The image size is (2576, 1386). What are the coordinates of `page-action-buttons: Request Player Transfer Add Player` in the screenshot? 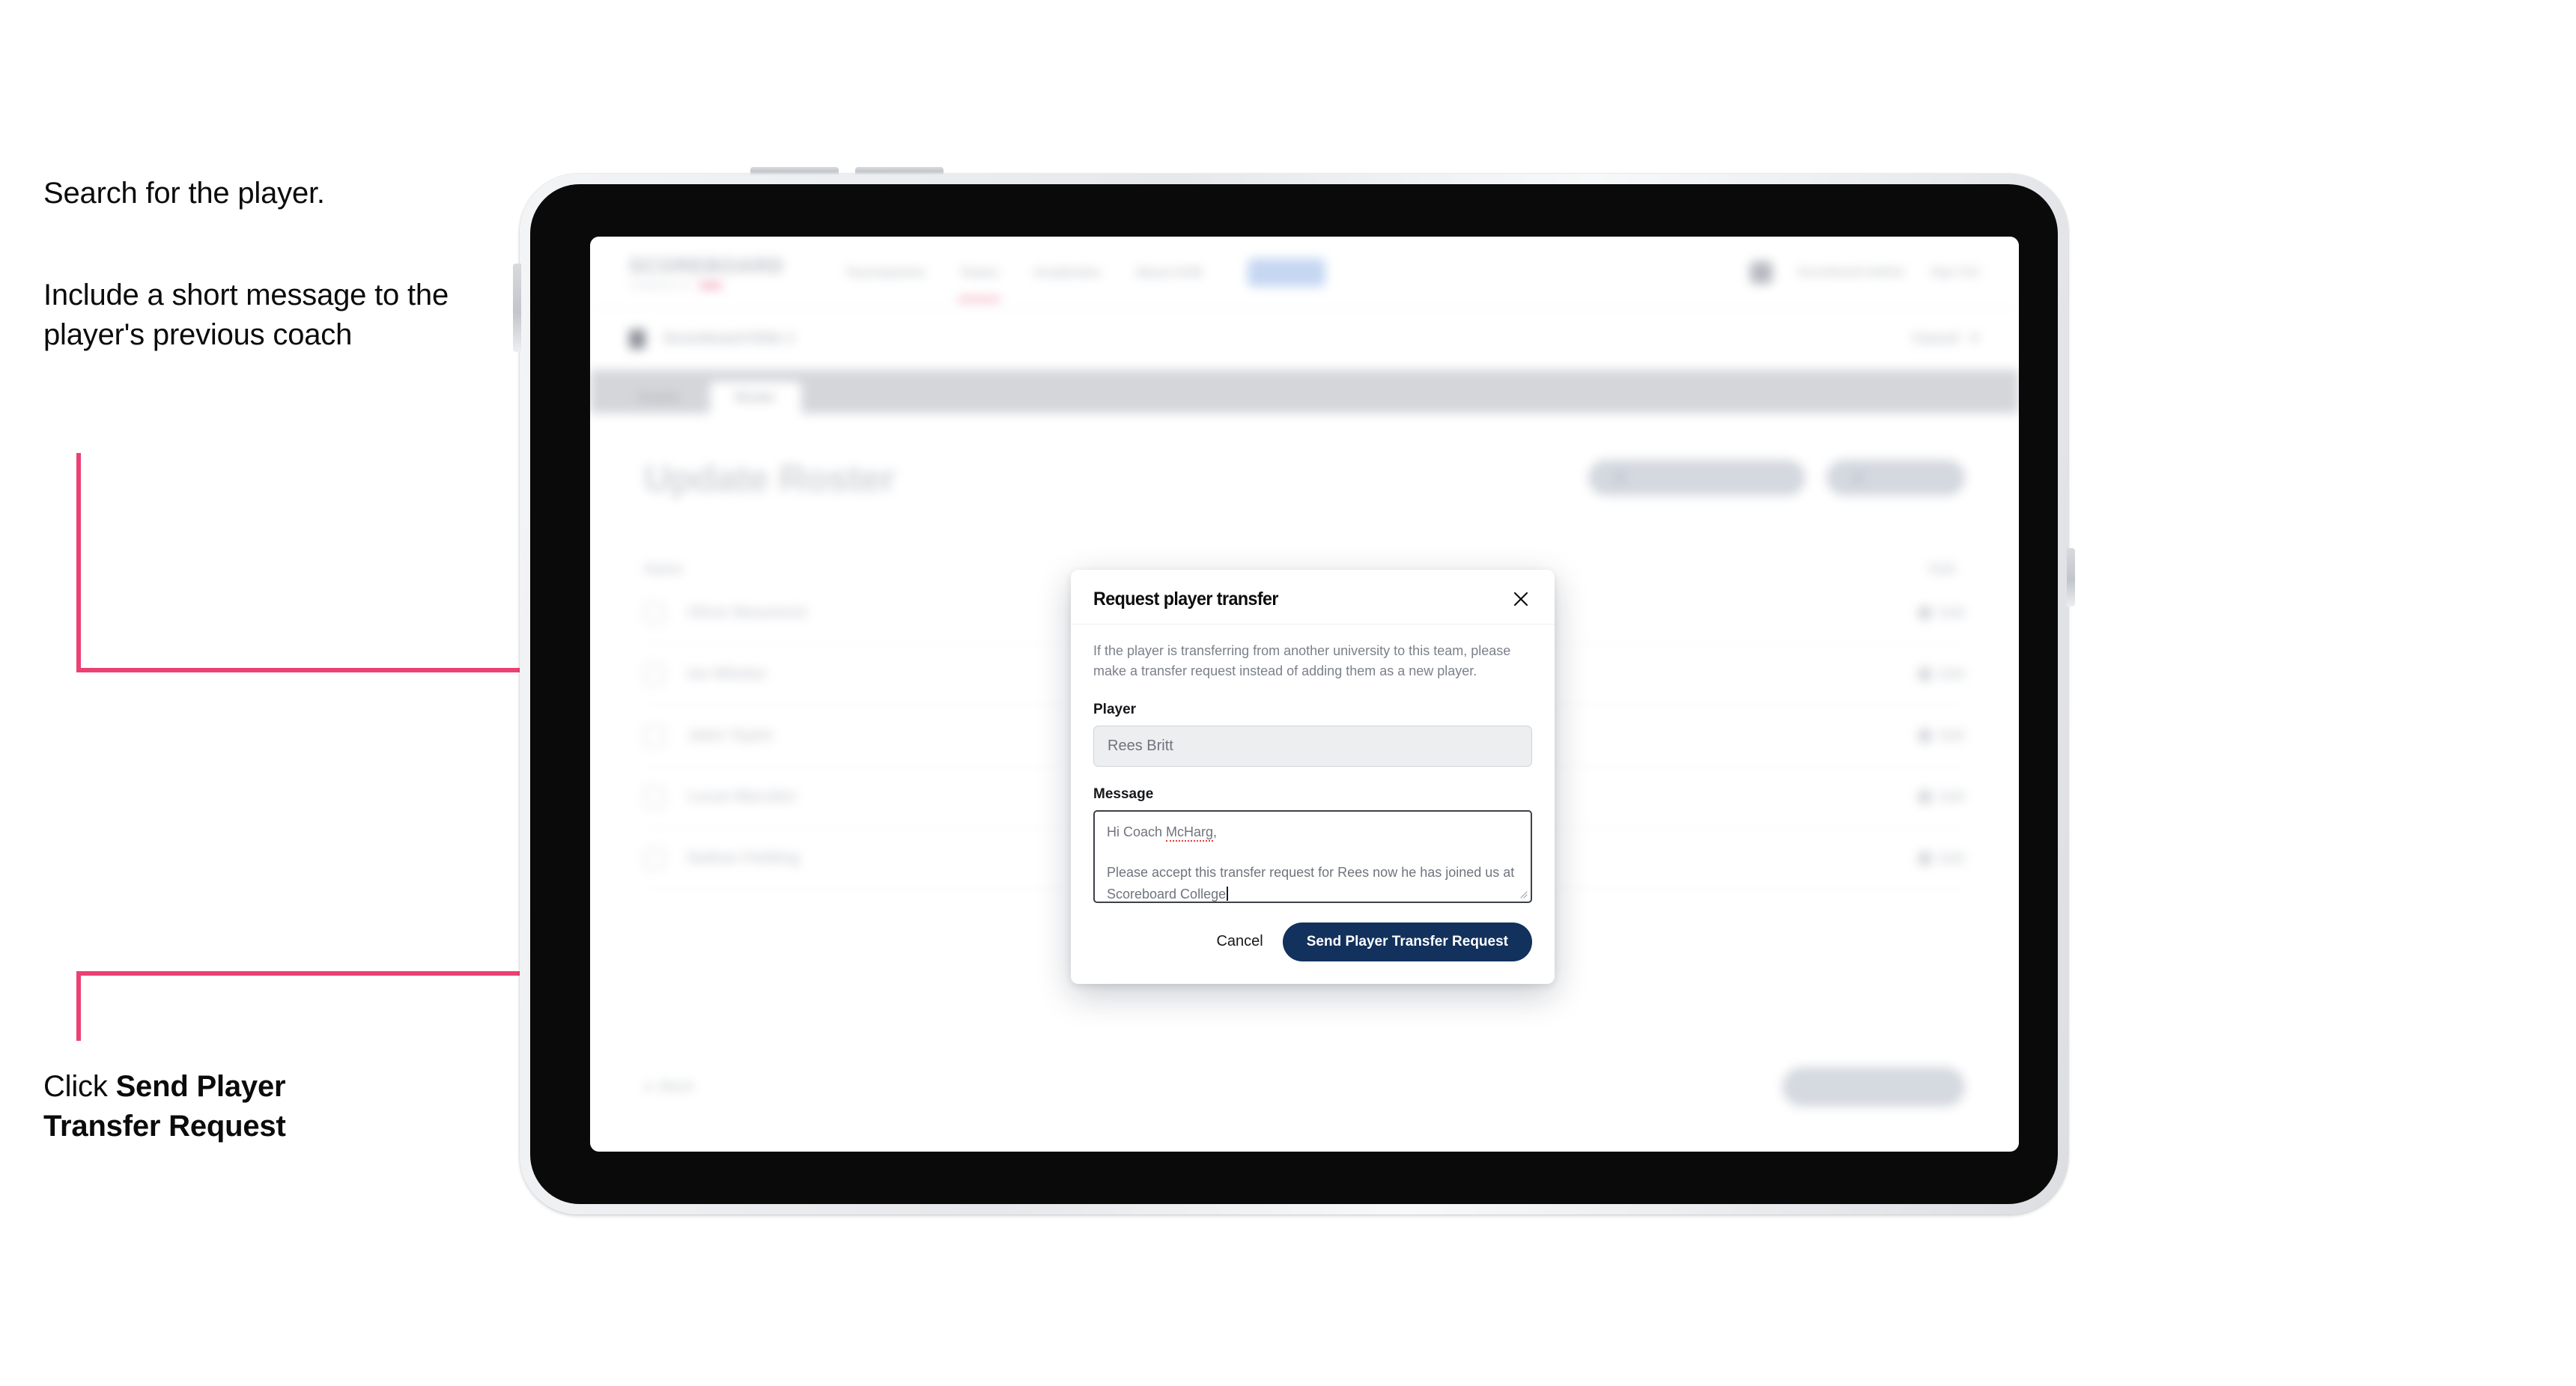 It's located at (1776, 478).